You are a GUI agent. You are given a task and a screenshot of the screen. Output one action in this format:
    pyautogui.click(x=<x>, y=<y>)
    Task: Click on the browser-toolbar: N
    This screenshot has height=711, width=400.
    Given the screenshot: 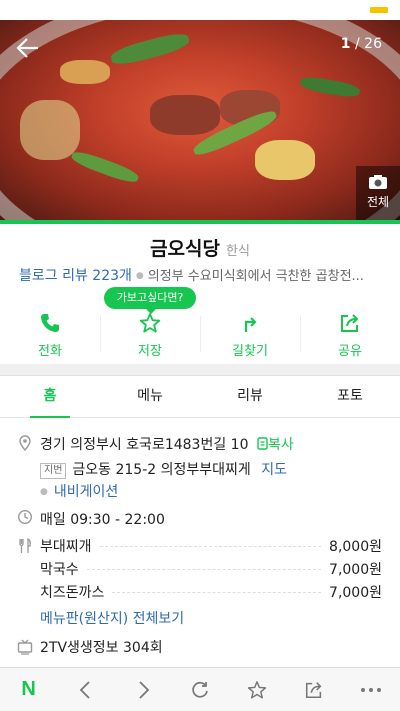 What is the action you would take?
    pyautogui.click(x=200, y=689)
    